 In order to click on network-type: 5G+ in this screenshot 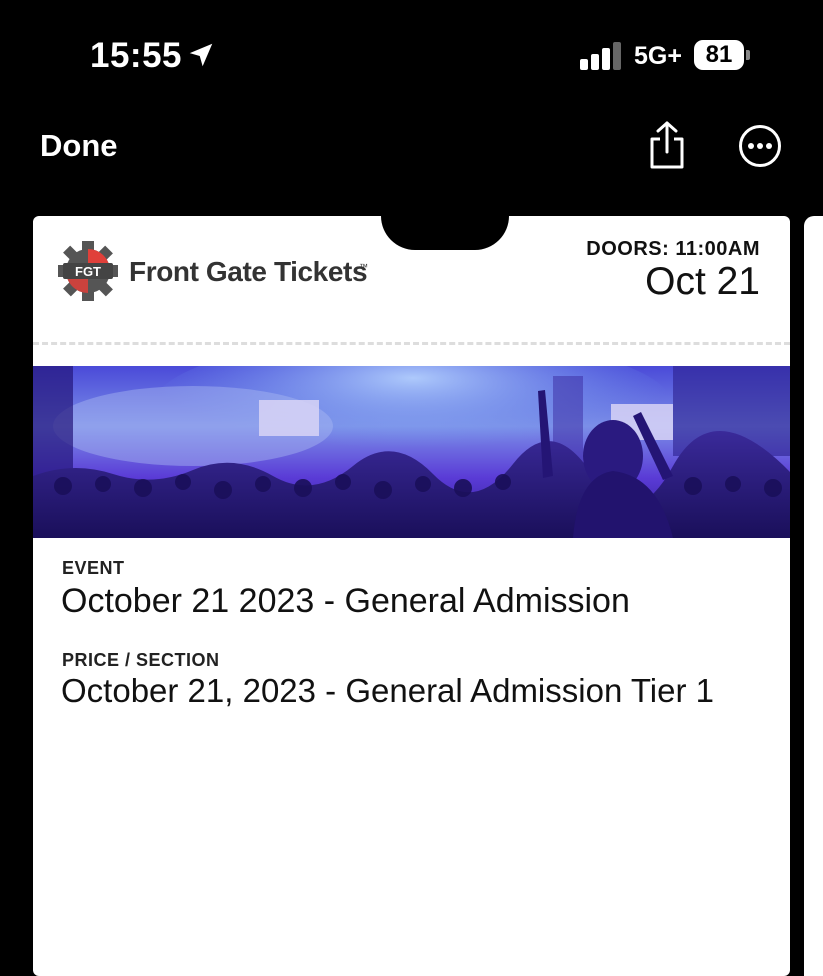, I will do `click(658, 56)`.